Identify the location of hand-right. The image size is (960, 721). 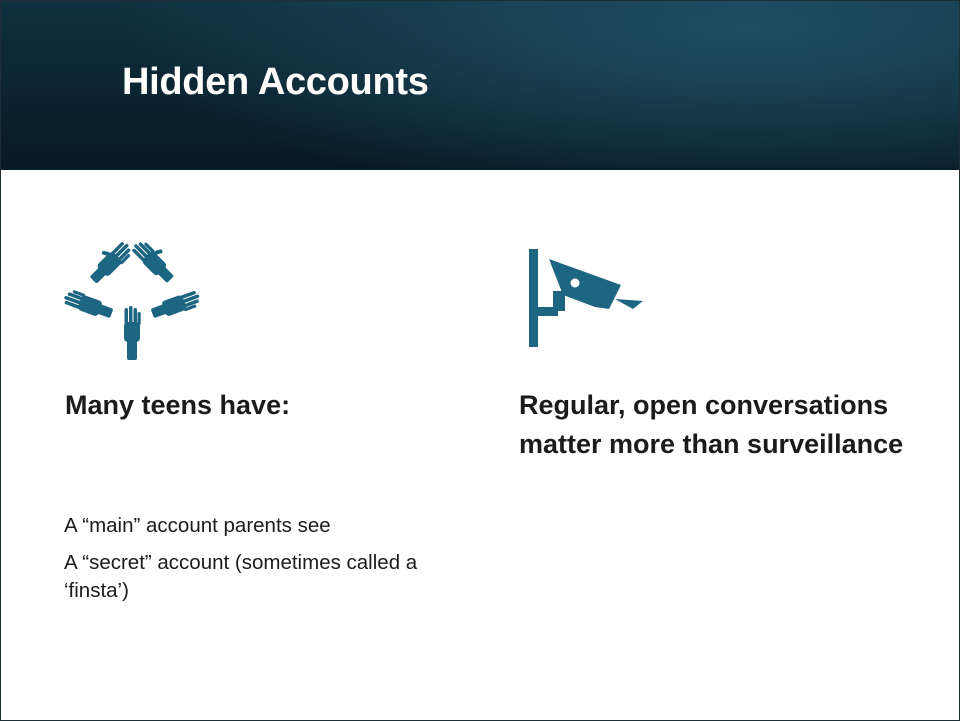
(175, 304).